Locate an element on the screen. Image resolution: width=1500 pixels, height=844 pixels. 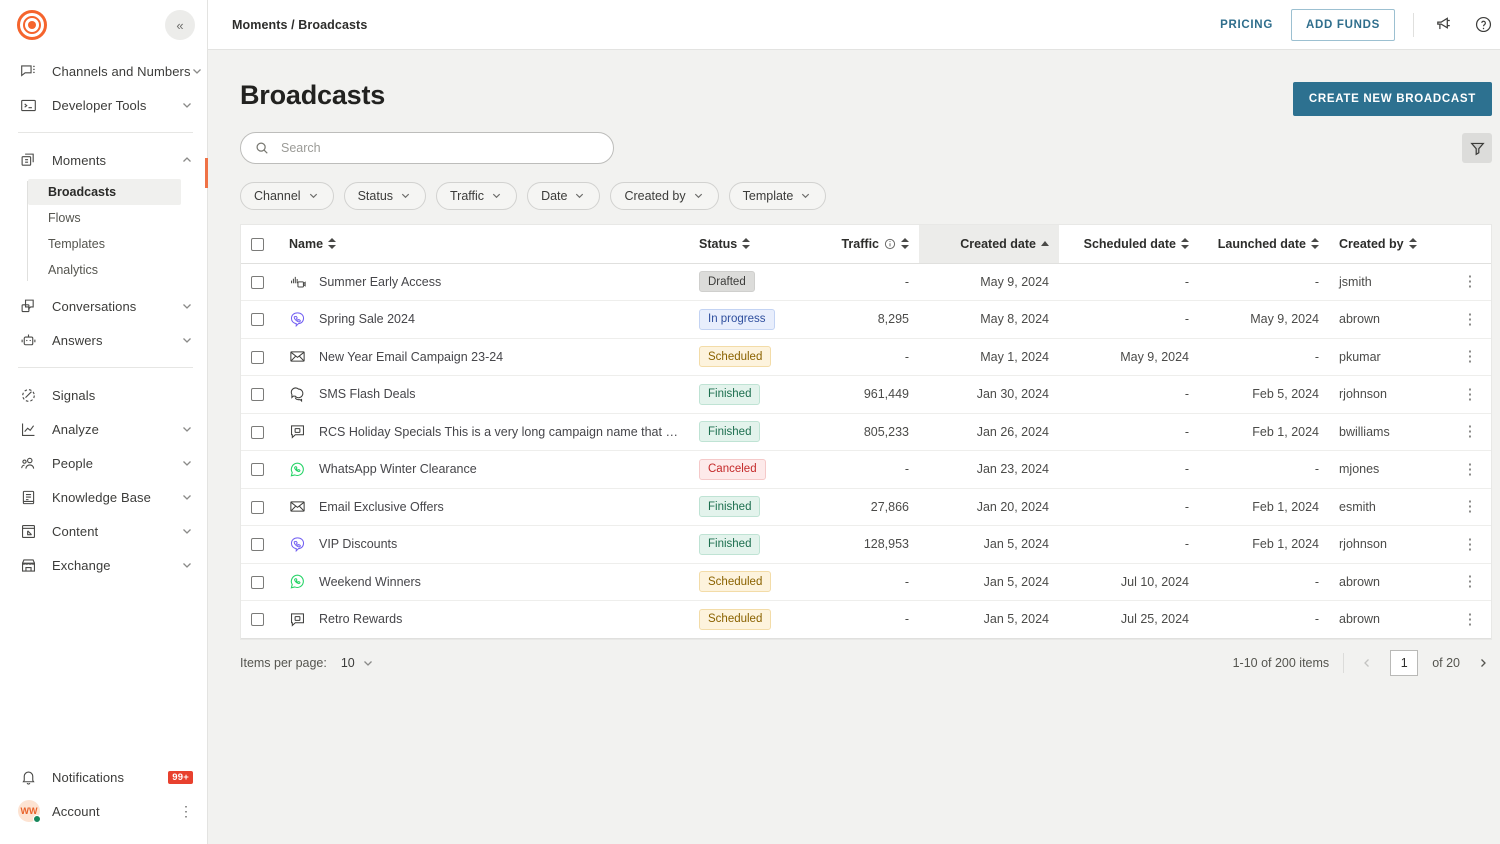
sidebar-item-flows: Flows is located at coordinates (104, 218).